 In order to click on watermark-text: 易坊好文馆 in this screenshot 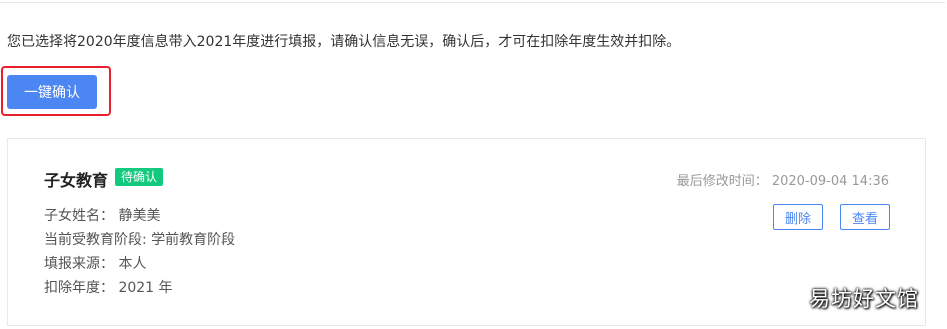, I will do `click(864, 299)`.